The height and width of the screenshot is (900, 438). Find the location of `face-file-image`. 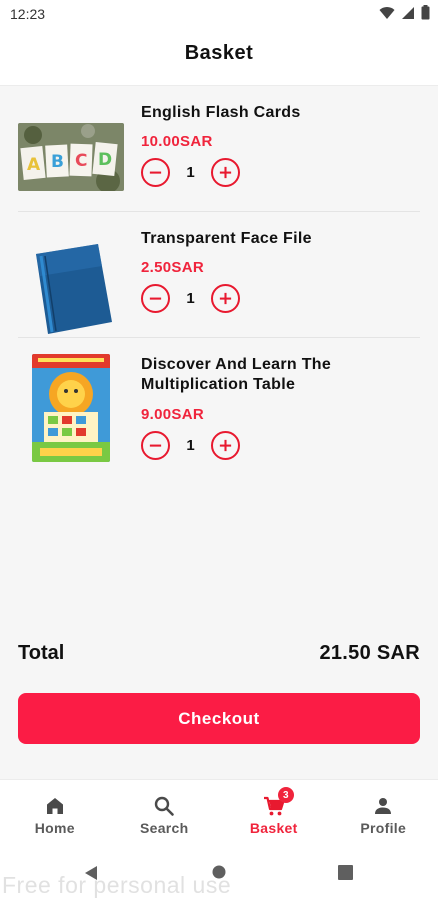

face-file-image is located at coordinates (71, 278).